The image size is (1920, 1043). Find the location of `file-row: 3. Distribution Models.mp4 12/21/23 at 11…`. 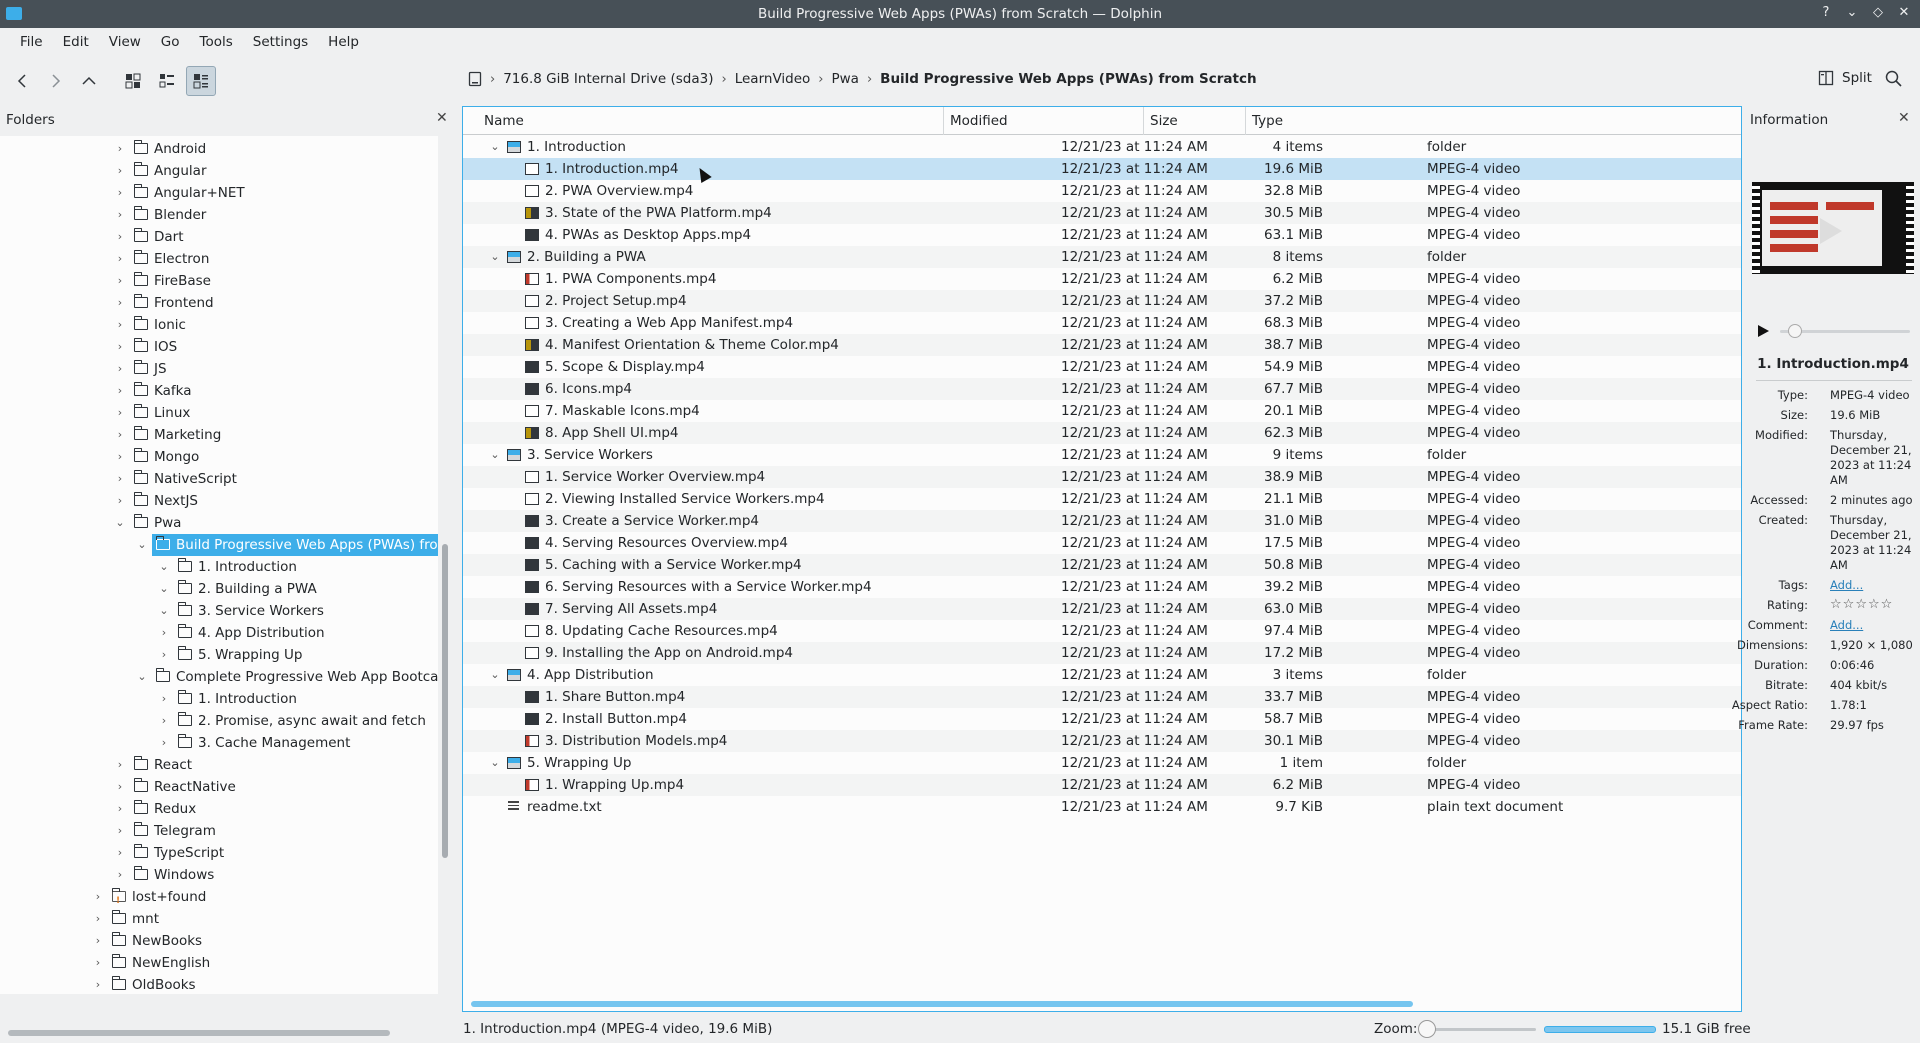

file-row: 3. Distribution Models.mp4 12/21/23 at 11… is located at coordinates (1102, 741).